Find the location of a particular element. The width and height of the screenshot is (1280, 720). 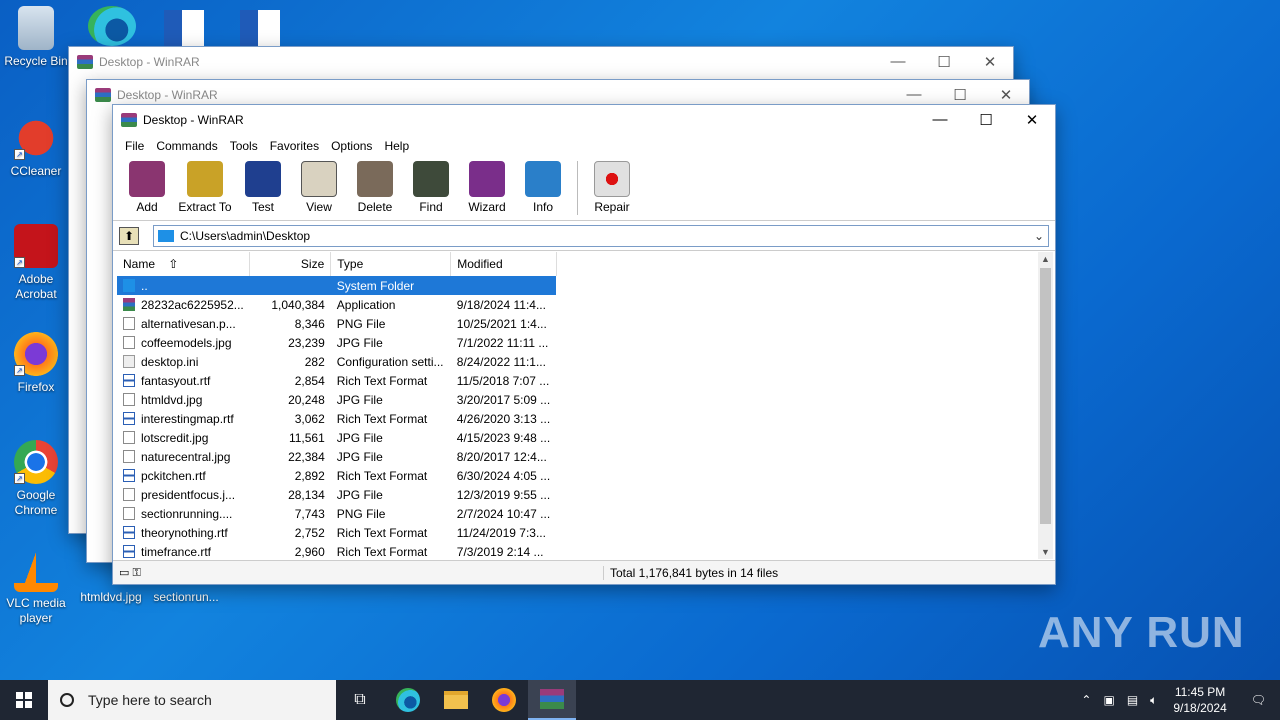

desktop-icon-recycle-bin: Recycle Bin is located at coordinates (36, 37).